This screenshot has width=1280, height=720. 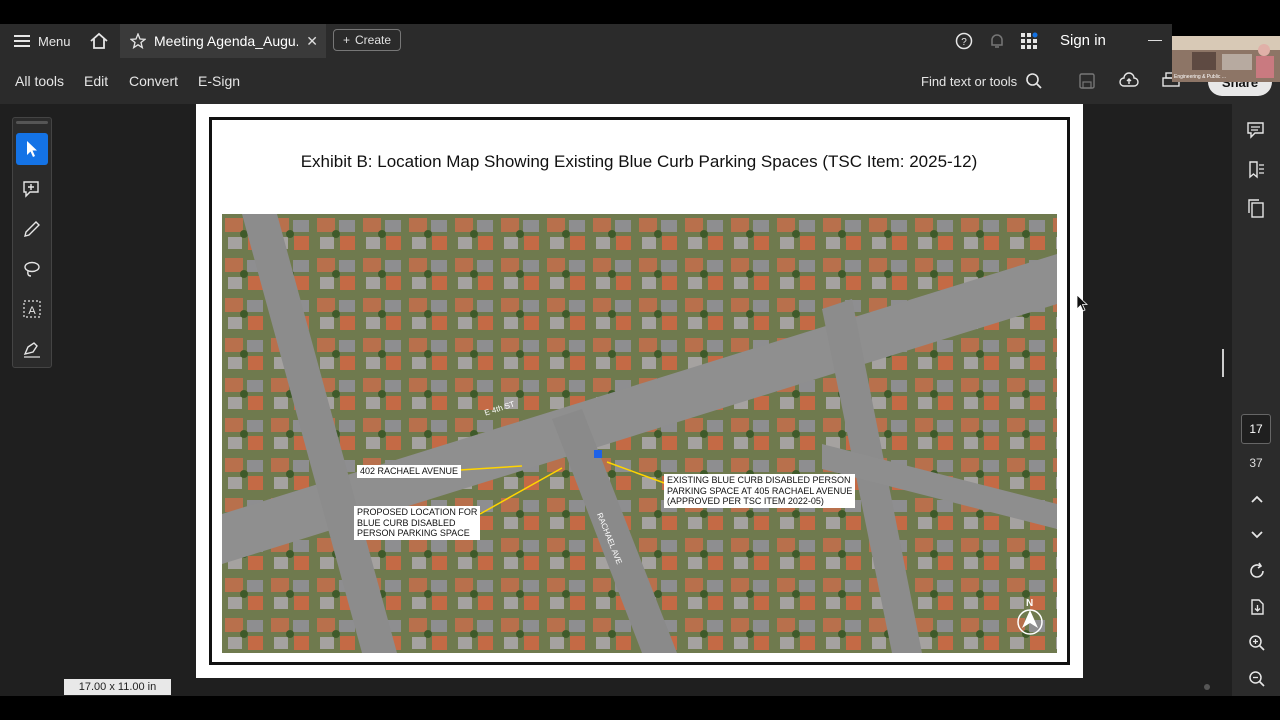 I want to click on pencil-icon, so click(x=32, y=229).